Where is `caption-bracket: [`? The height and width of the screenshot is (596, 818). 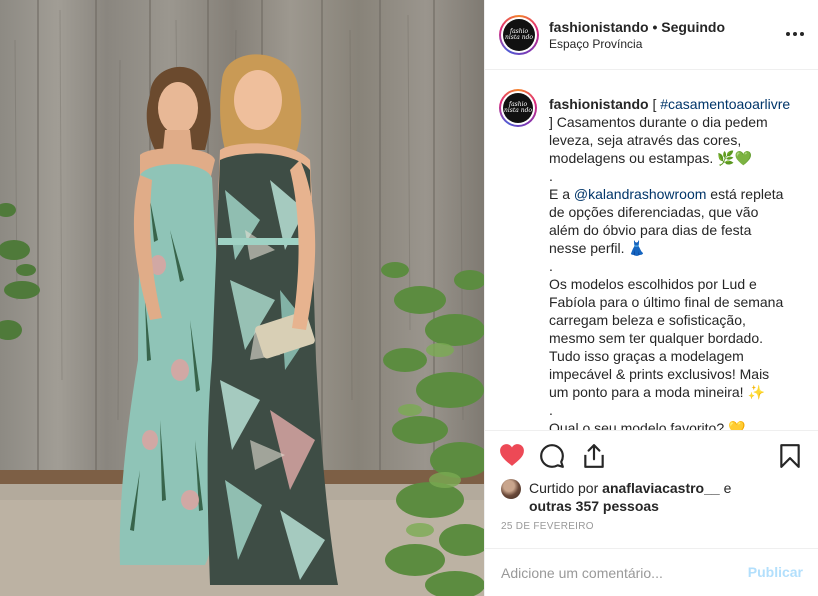 caption-bracket: [ is located at coordinates (654, 104).